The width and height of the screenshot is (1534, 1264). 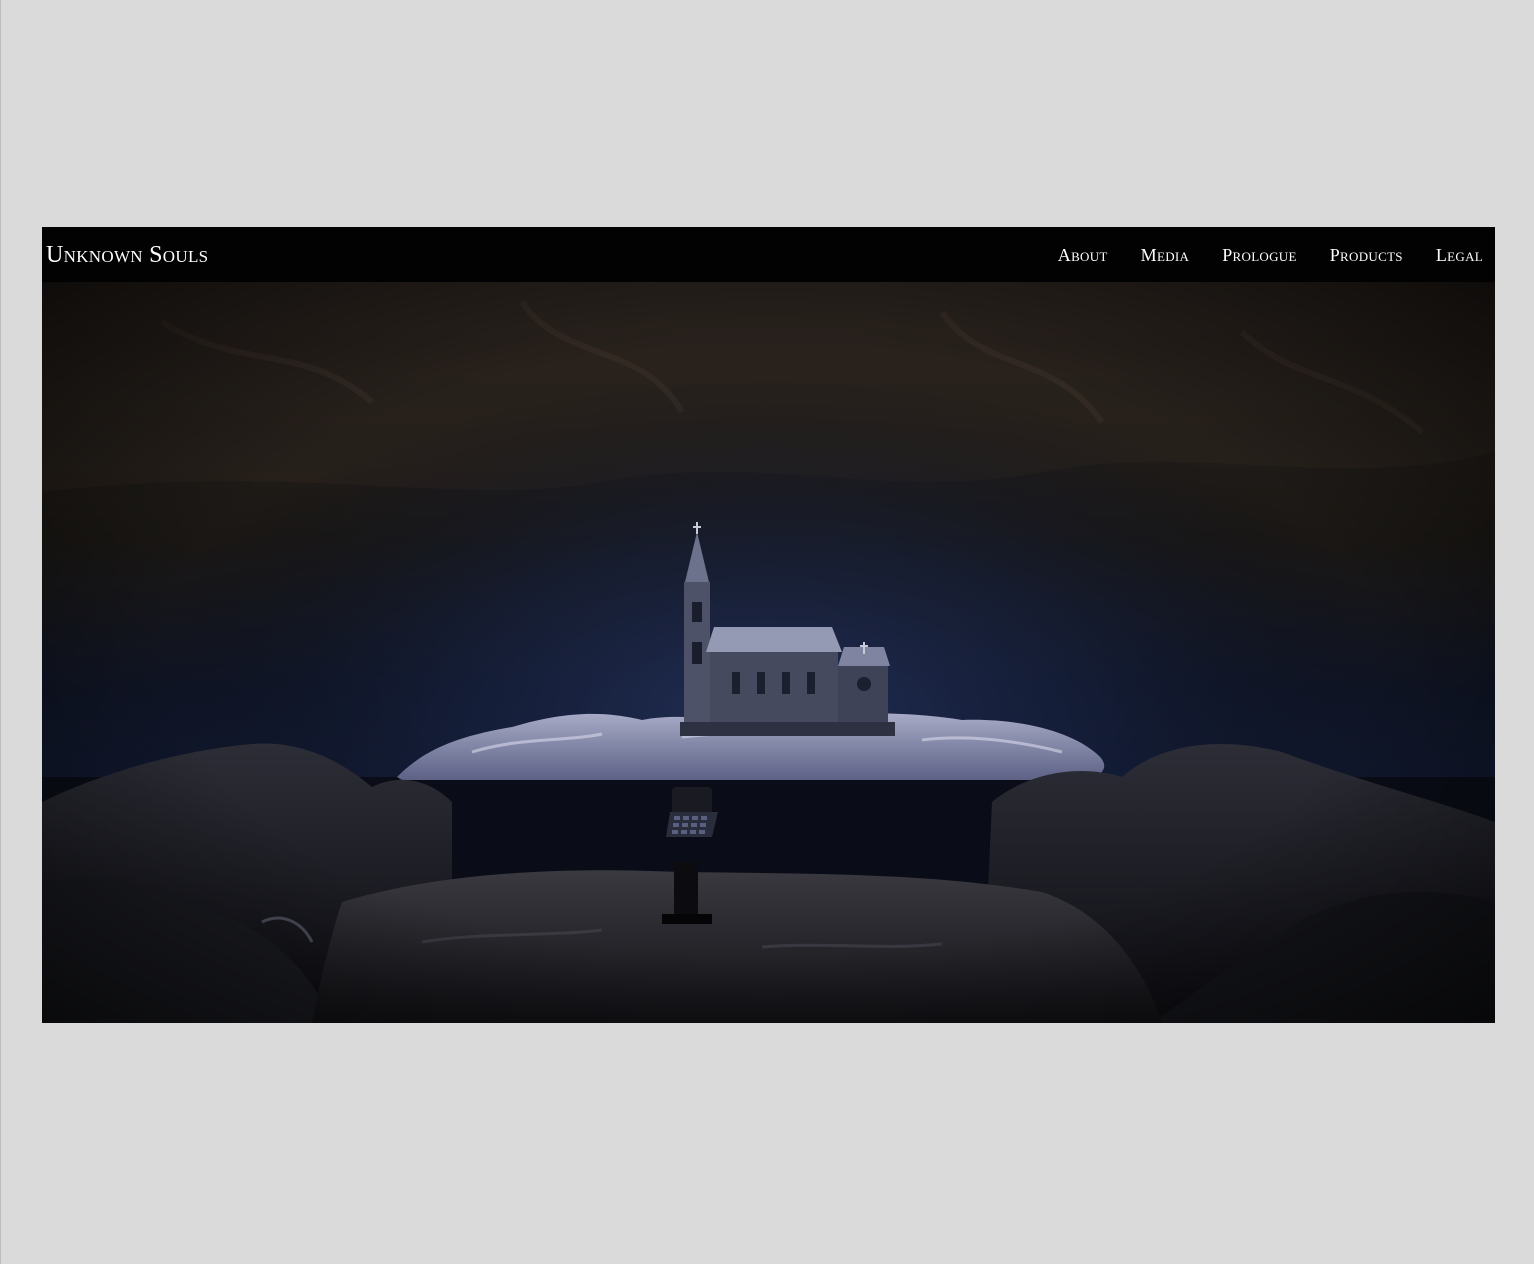 I want to click on nav-link-about: About, so click(x=1083, y=255).